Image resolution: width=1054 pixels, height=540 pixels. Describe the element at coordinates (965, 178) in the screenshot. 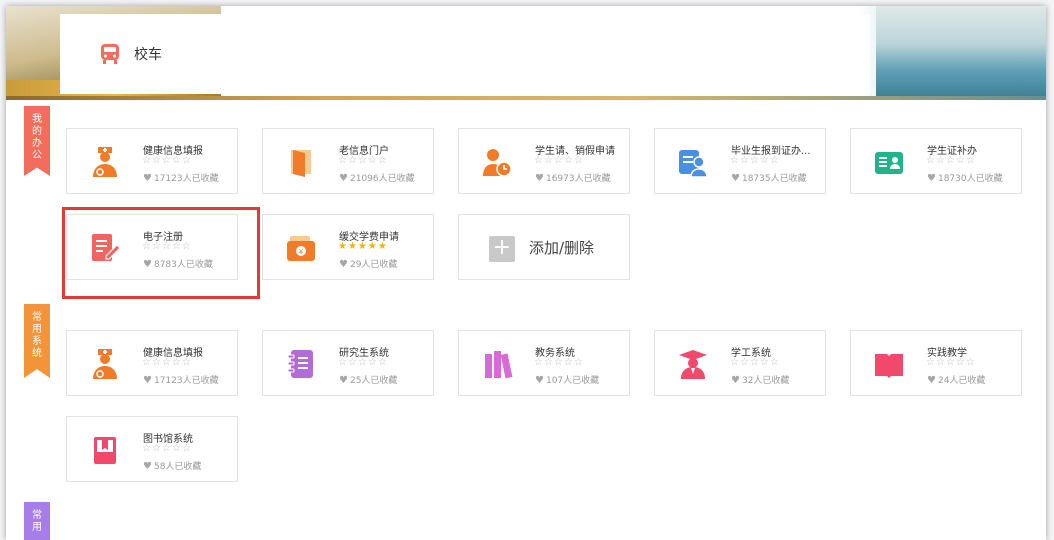

I see `favorite-count: ♥ 18730人已收藏` at that location.